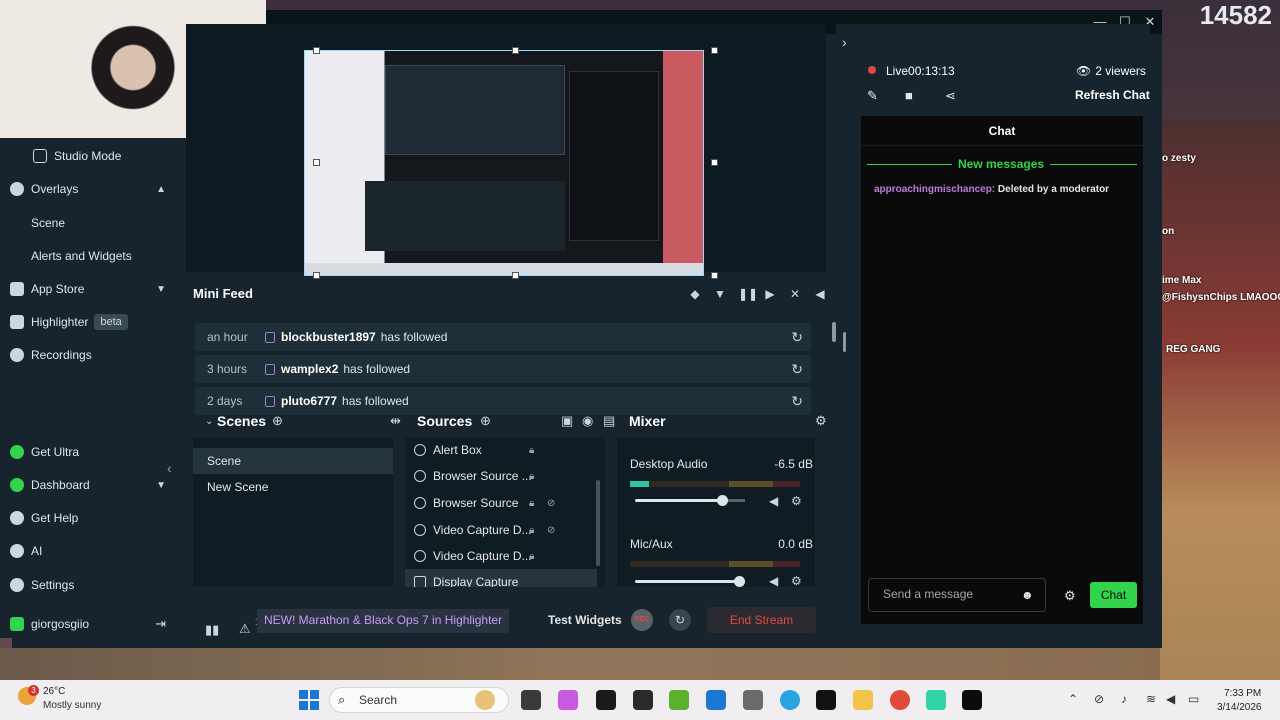  I want to click on chat-message-user: approachingmischancep:, so click(934, 189).